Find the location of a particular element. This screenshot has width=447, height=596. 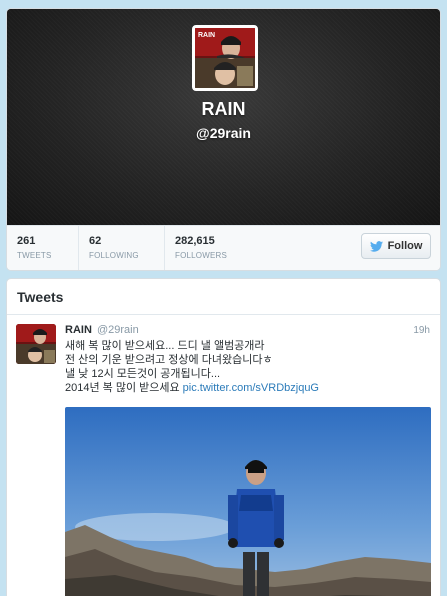

stat-followers-value: 282,615 is located at coordinates (195, 241).